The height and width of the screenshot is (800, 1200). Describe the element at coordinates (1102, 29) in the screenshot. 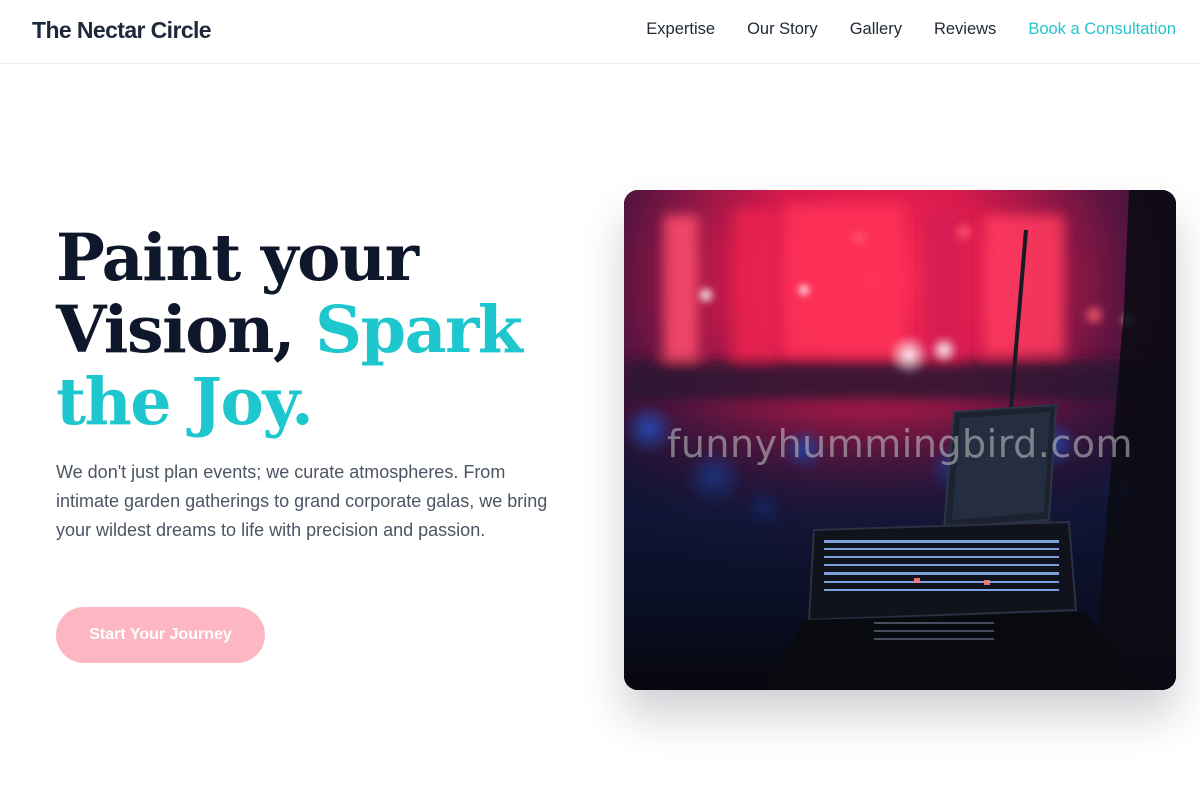

I see `nav-link-book-consultation: Book a Consultation` at that location.